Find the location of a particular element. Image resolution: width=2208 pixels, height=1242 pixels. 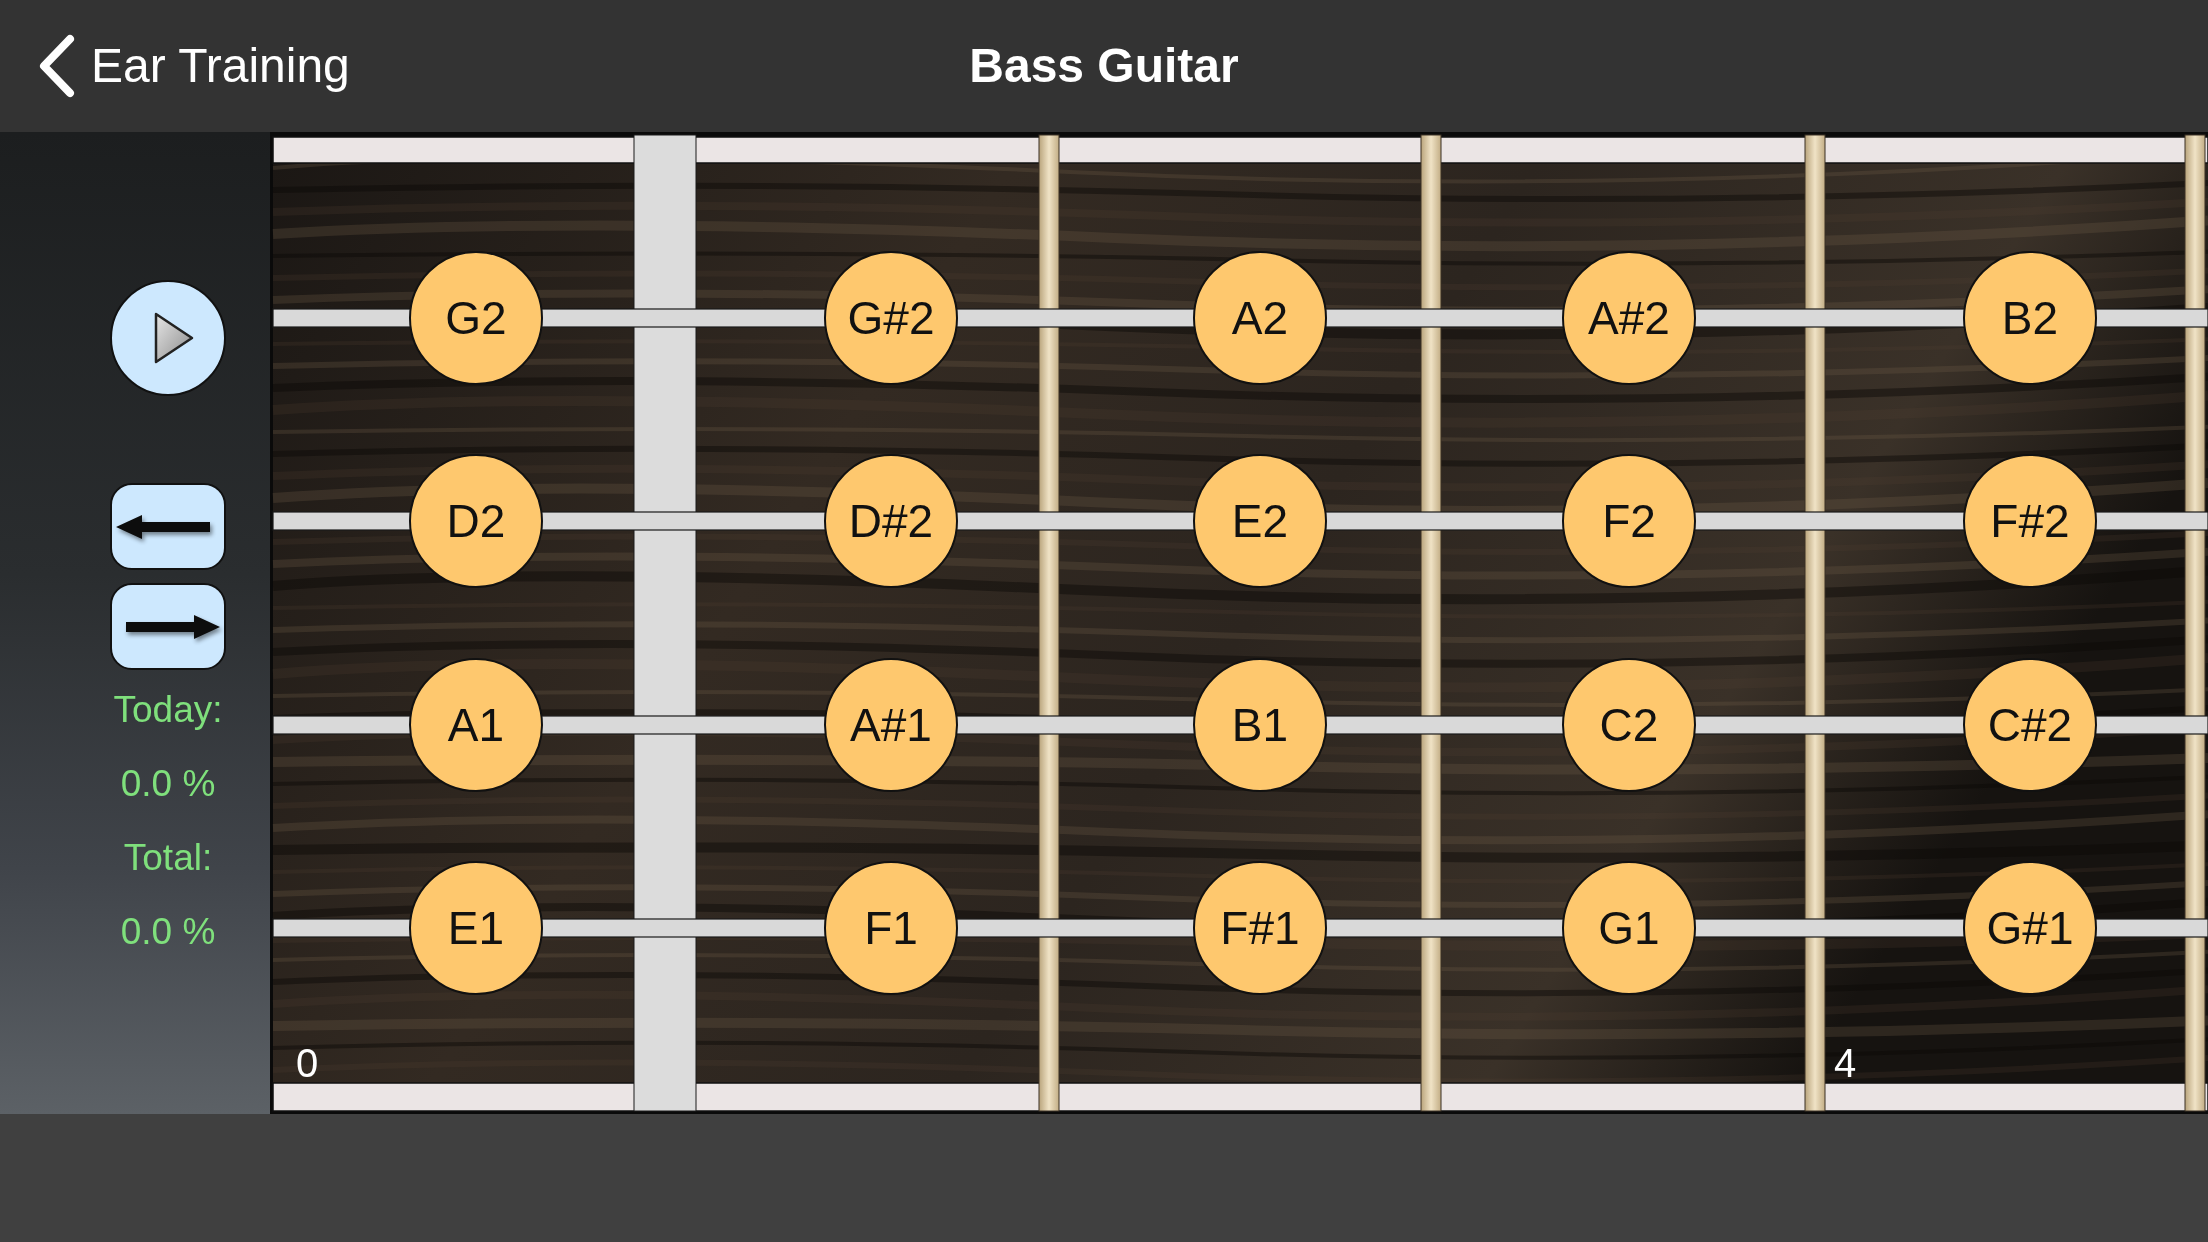

arrow-right-icon is located at coordinates (172, 626).